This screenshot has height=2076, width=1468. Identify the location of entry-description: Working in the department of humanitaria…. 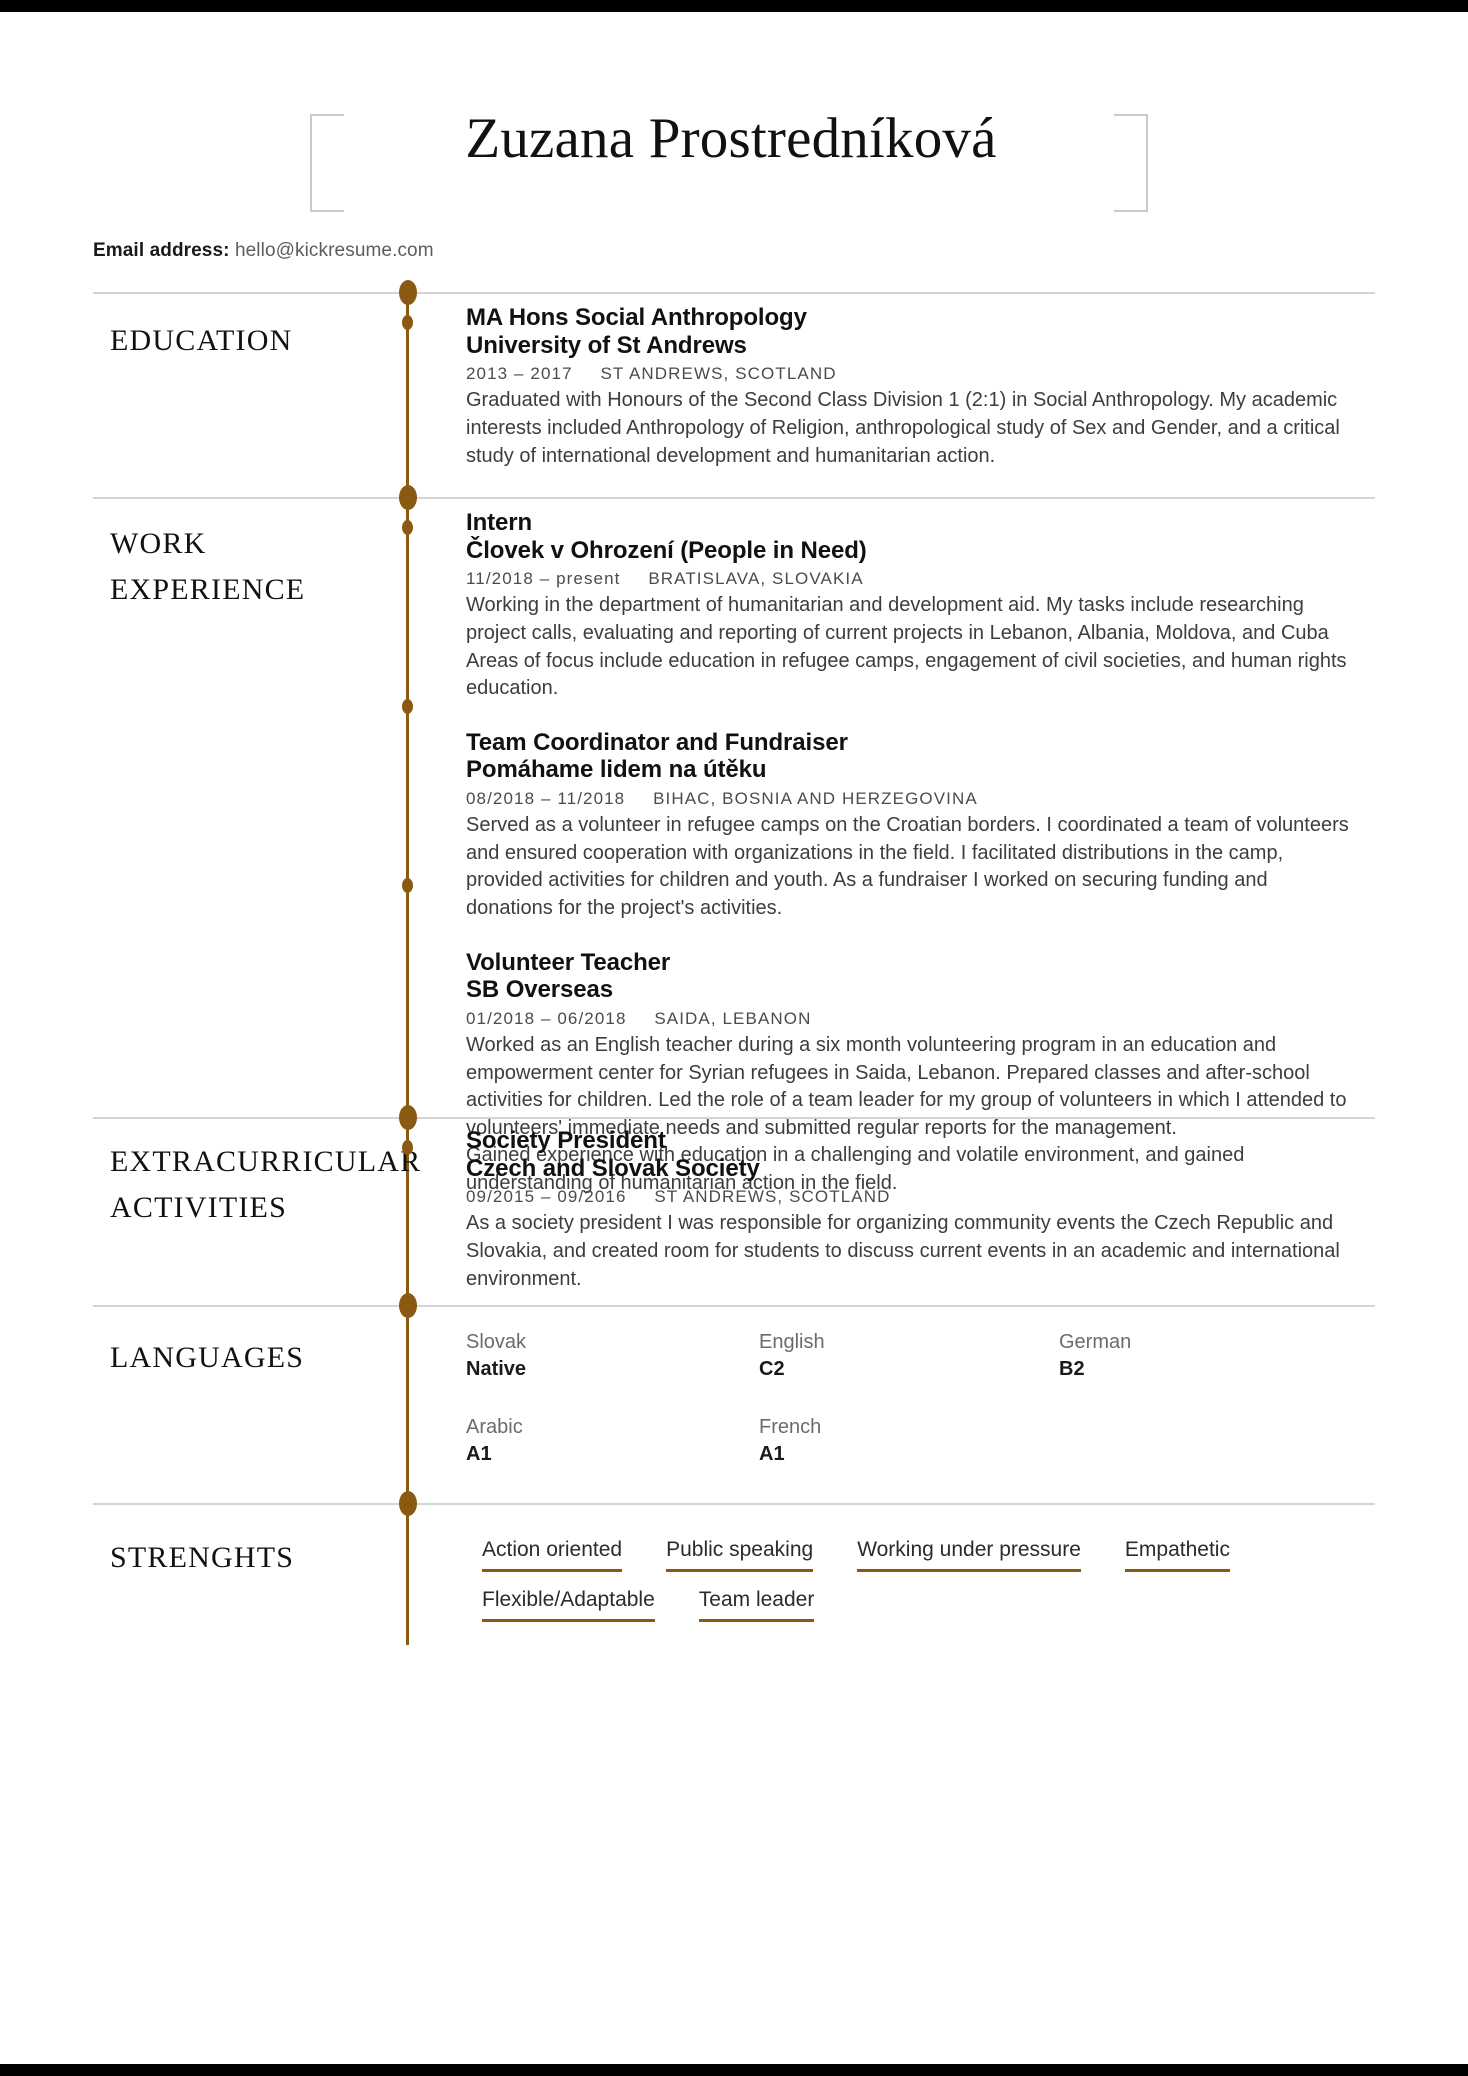
(912, 647).